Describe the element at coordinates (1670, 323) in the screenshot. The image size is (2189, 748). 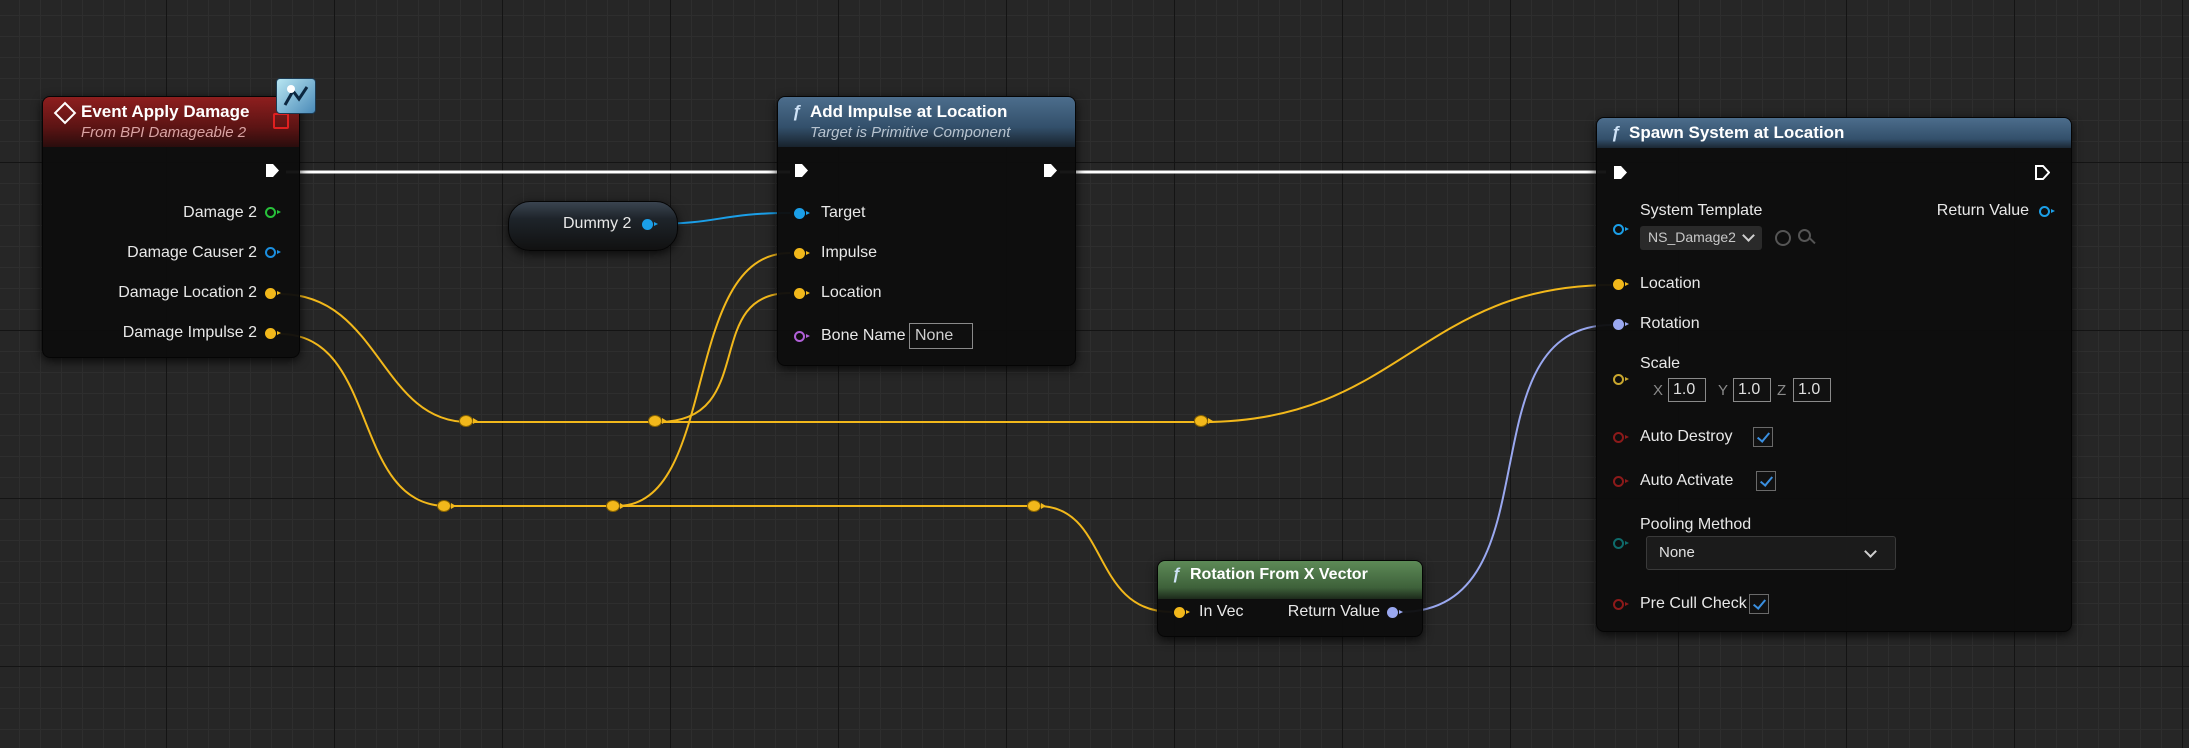
I see `pin-label-rotation: Rotation` at that location.